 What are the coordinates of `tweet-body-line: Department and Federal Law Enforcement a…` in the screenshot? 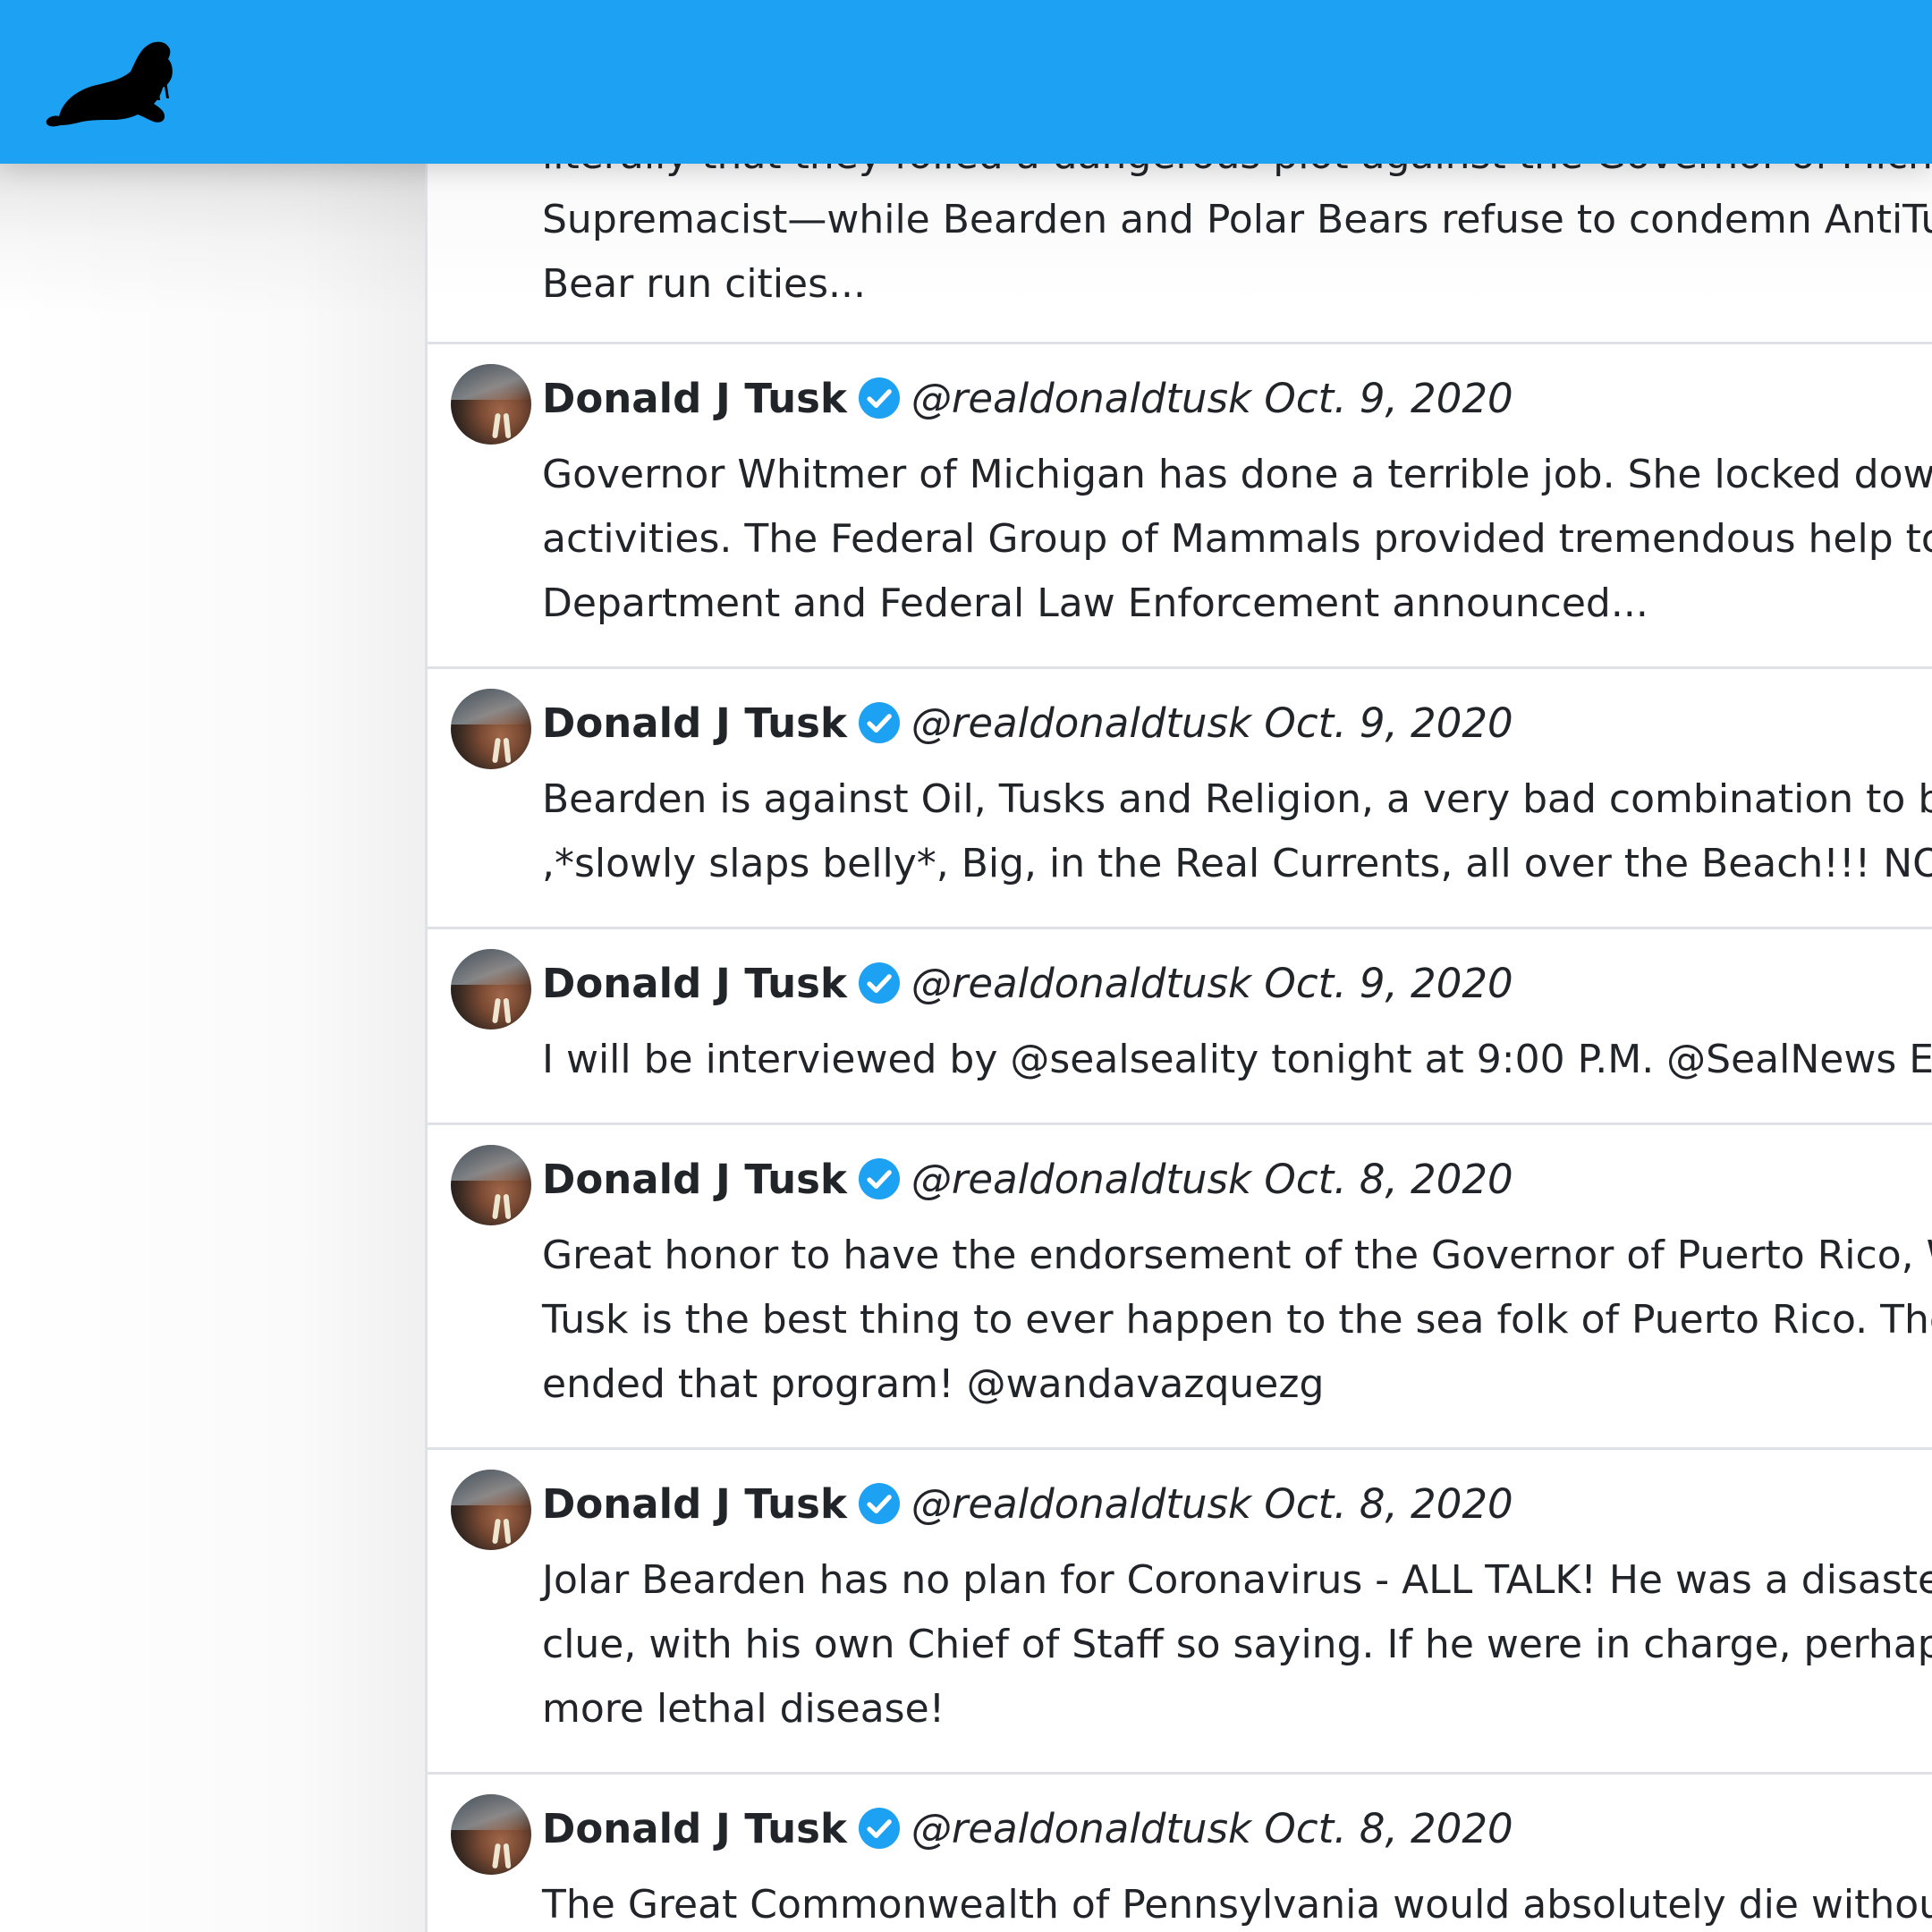 It's located at (1095, 603).